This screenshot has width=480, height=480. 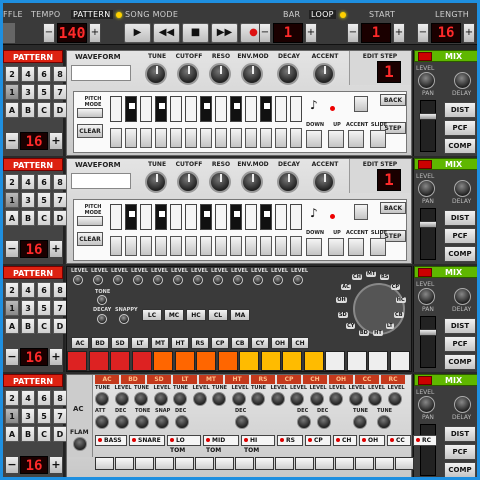 What do you see at coordinates (80, 444) in the screenshot?
I see `flam-knob` at bounding box center [80, 444].